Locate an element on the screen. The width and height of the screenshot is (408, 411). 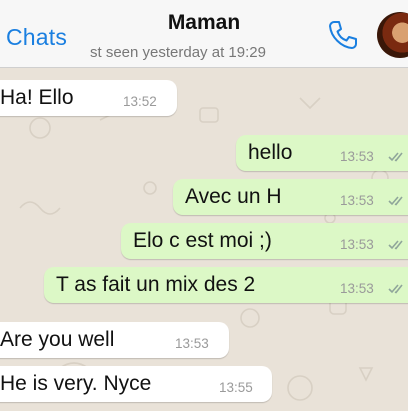
message-time: 13:55 is located at coordinates (236, 387).